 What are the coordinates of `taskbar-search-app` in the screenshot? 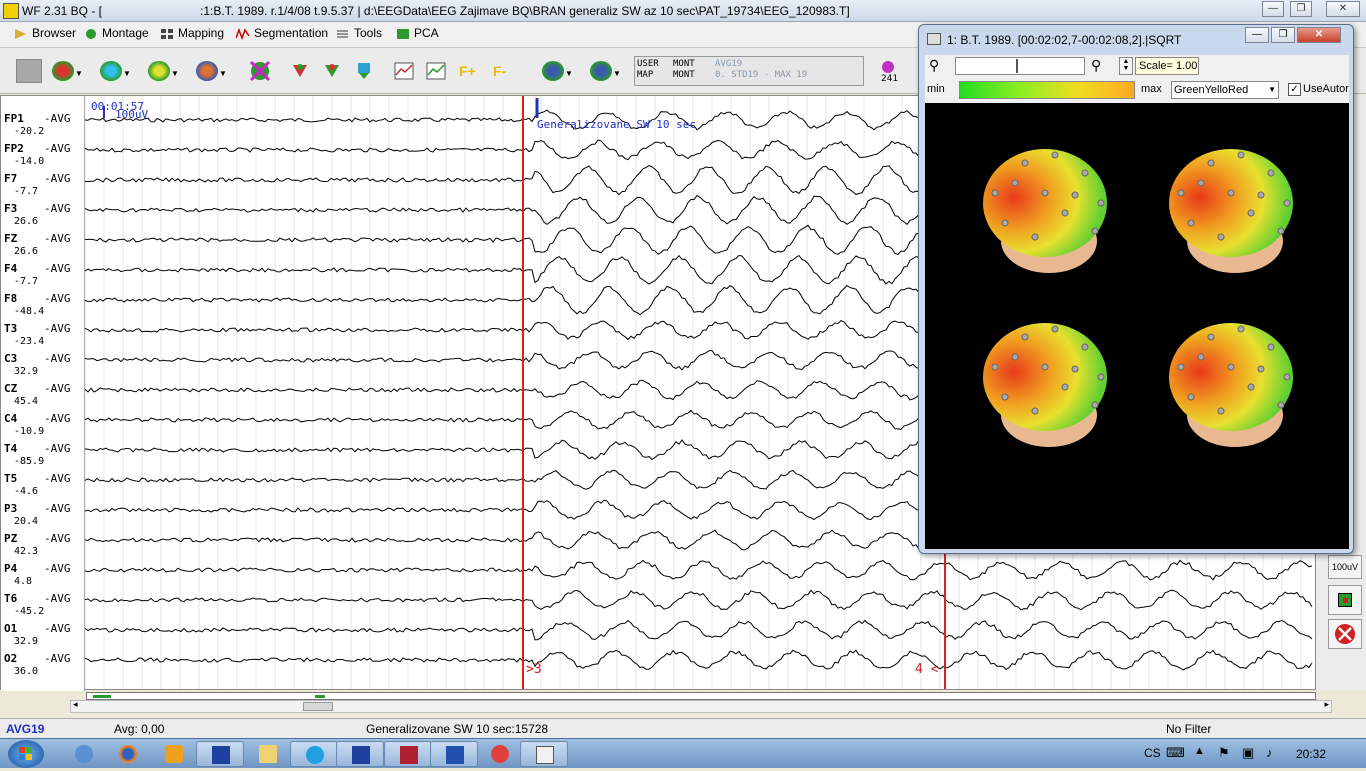 It's located at (84, 754).